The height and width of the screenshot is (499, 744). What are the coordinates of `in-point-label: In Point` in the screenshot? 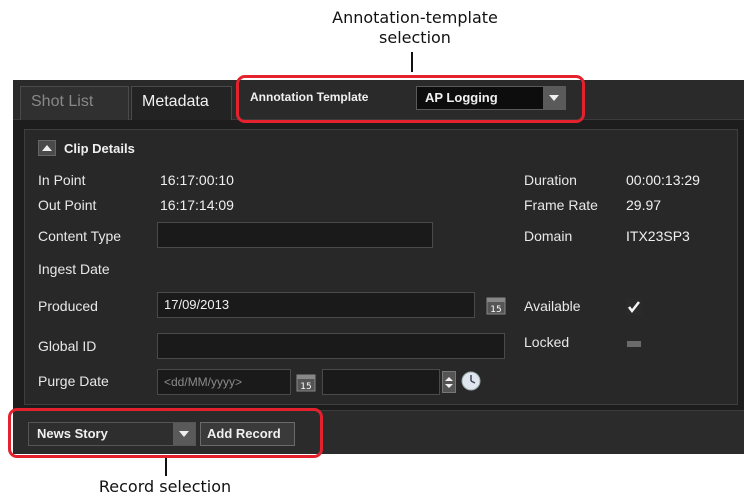 It's located at (62, 180).